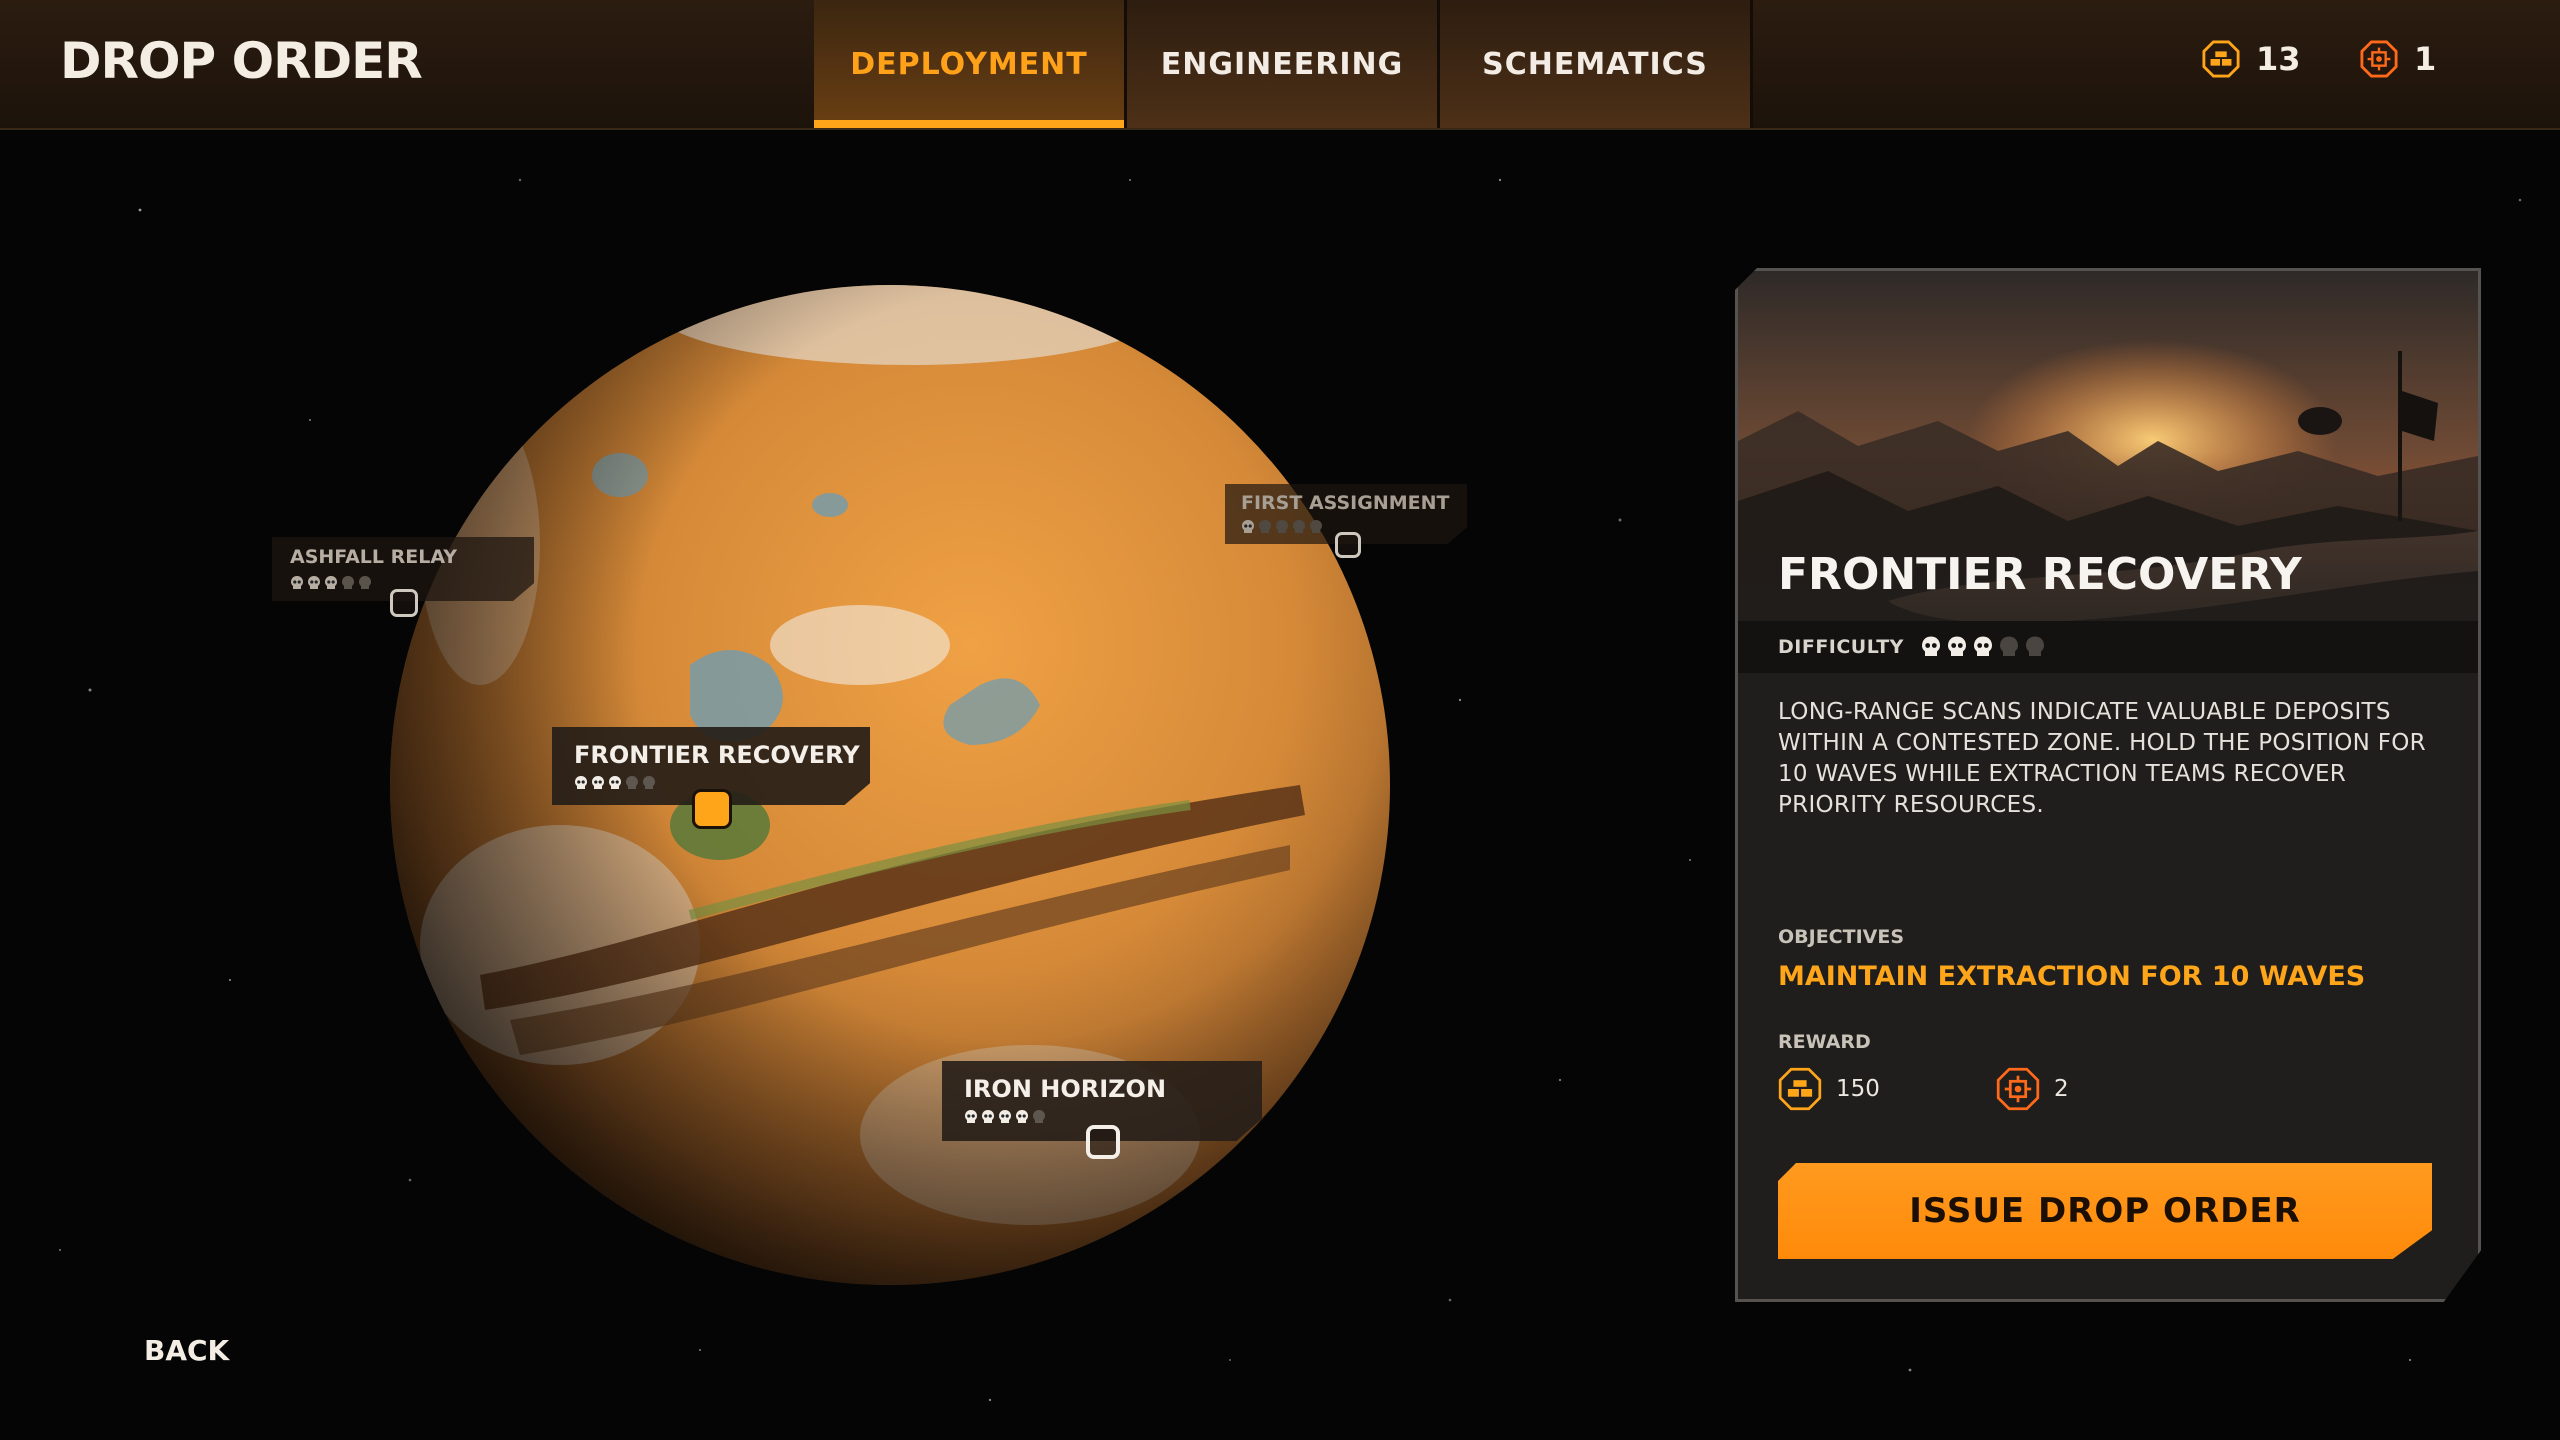 The image size is (2560, 1440). Describe the element at coordinates (2105, 1211) in the screenshot. I see `issue-drop-order-button: ISSUE DROP ORDER` at that location.